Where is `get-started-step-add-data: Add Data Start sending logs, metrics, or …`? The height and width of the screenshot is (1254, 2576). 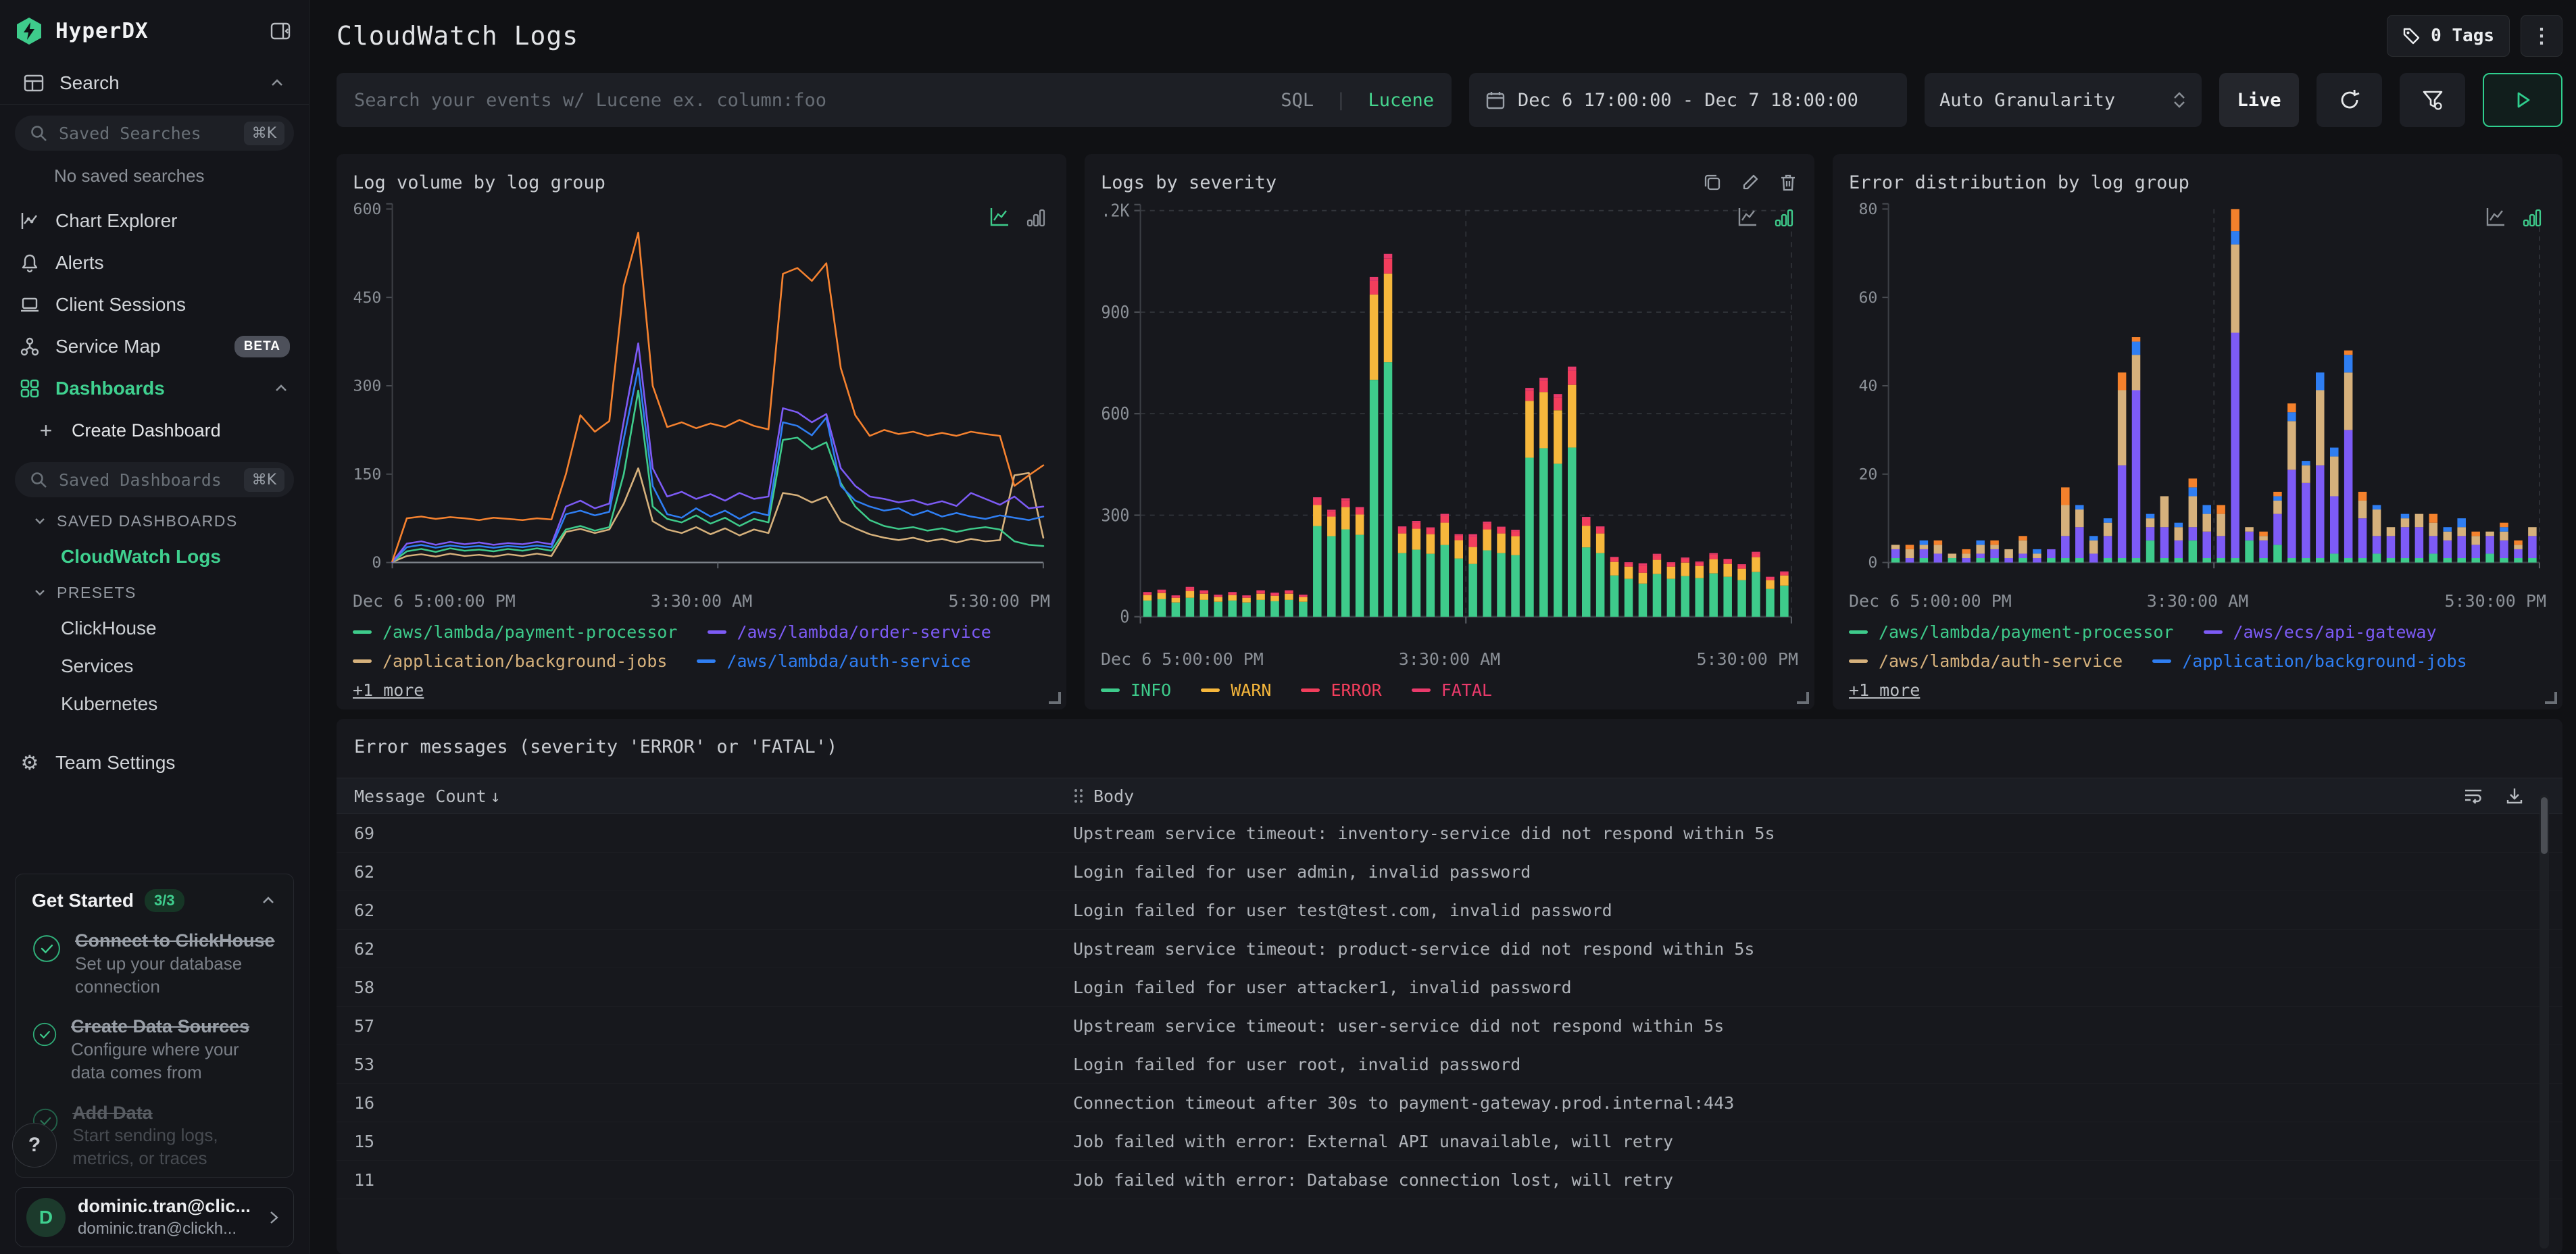 get-started-step-add-data: Add Data Start sending logs, metrics, or … is located at coordinates (155, 1136).